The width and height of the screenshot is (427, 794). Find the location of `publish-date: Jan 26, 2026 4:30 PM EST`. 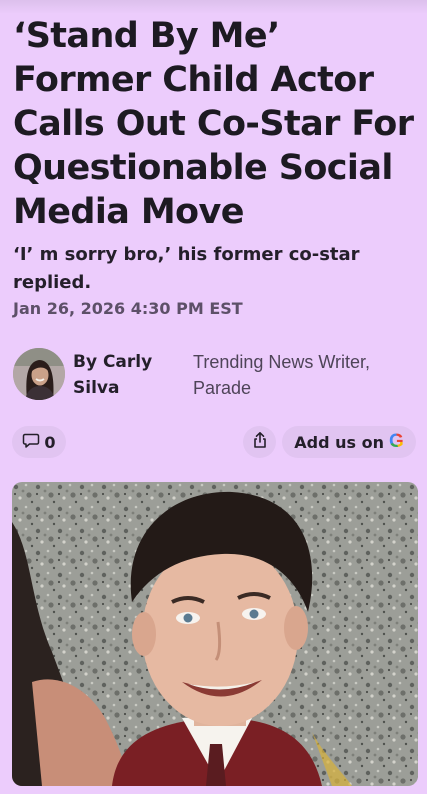

publish-date: Jan 26, 2026 4:30 PM EST is located at coordinates (128, 308).